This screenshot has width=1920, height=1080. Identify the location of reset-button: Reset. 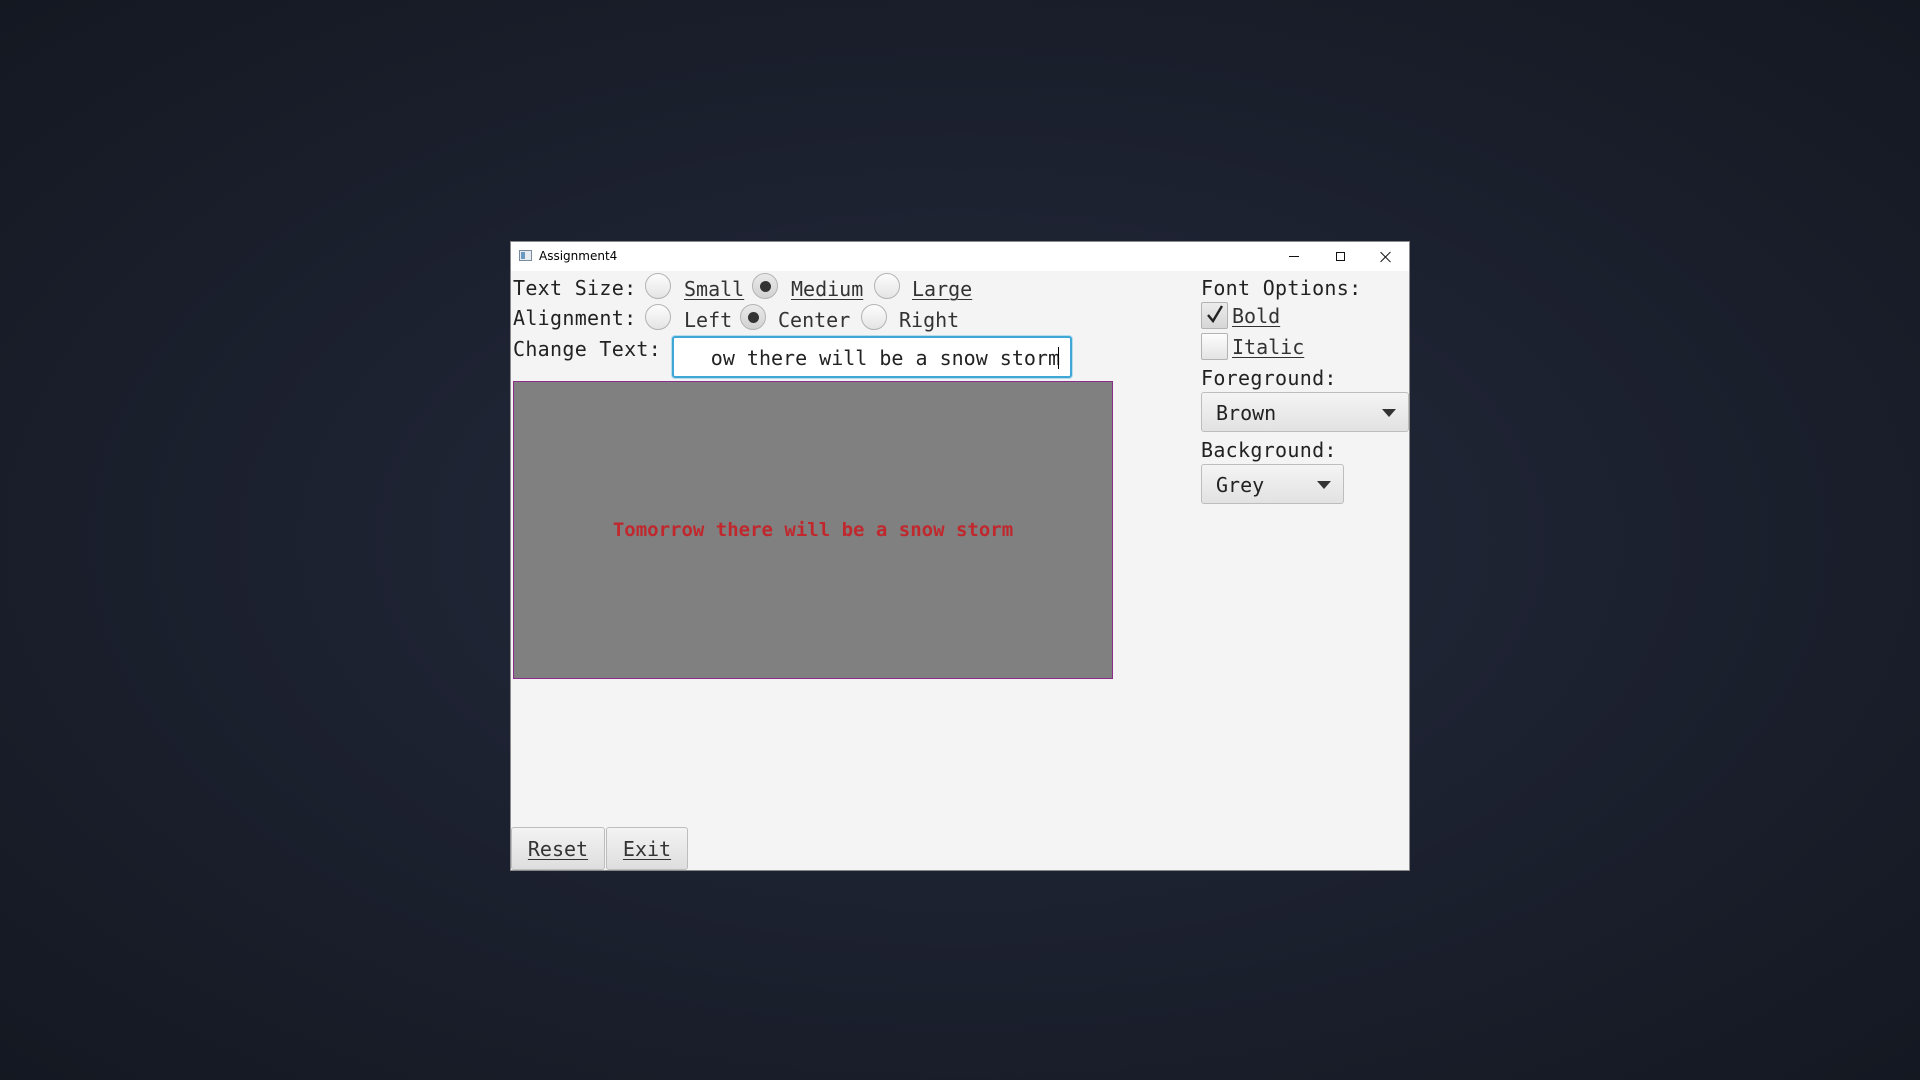
(558, 848).